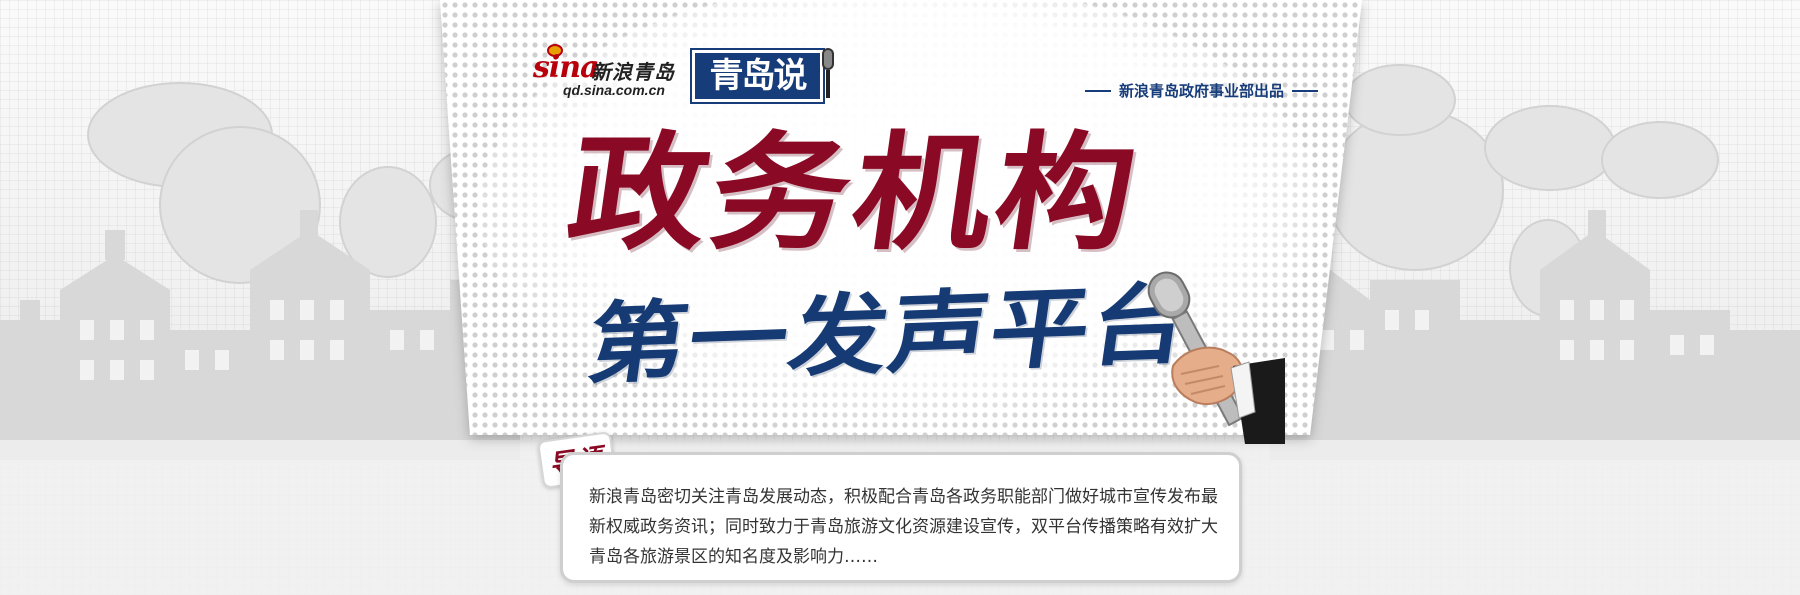  Describe the element at coordinates (1216, 357) in the screenshot. I see `hand-microphone-icon` at that location.